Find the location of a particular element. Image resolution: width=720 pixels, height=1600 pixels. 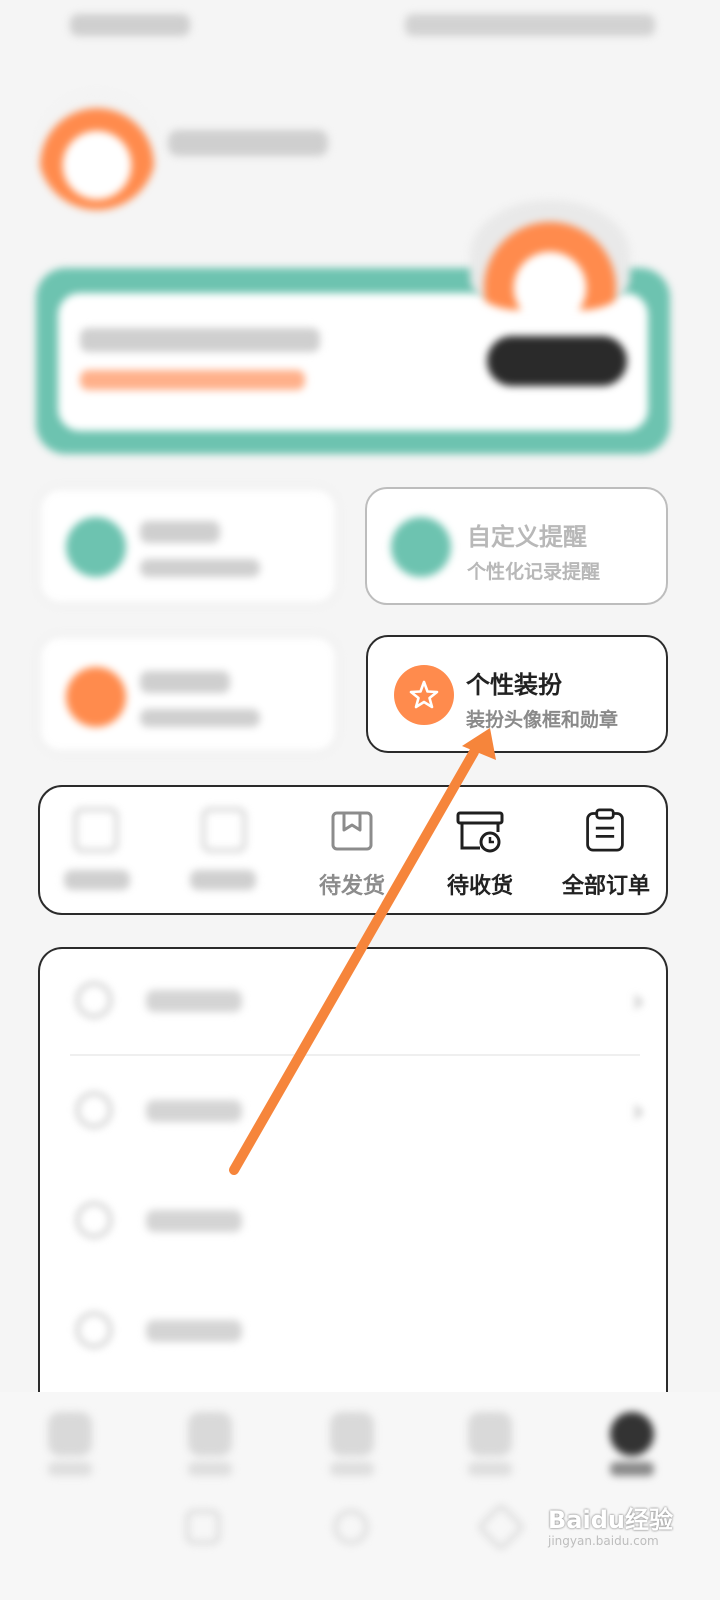

box-icon is located at coordinates (352, 832).